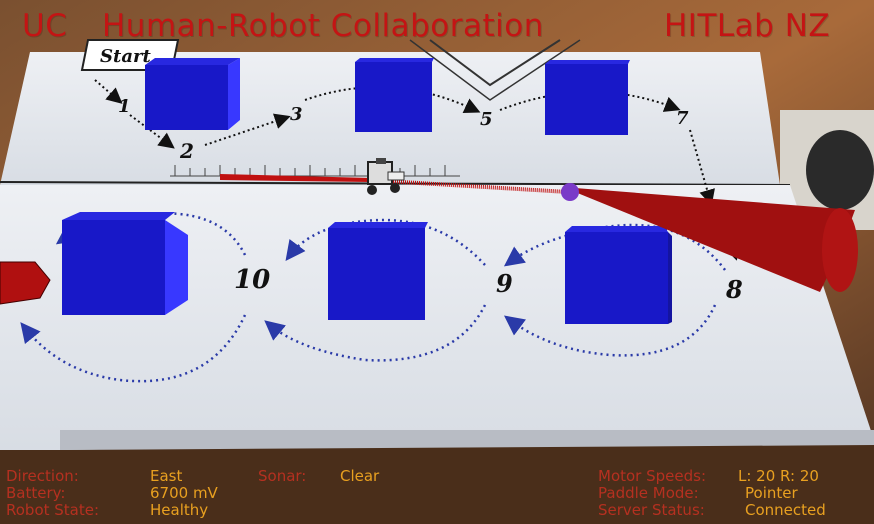 This screenshot has width=874, height=524. What do you see at coordinates (778, 476) in the screenshot?
I see `motor-speeds-value: L: 20 R: 20` at bounding box center [778, 476].